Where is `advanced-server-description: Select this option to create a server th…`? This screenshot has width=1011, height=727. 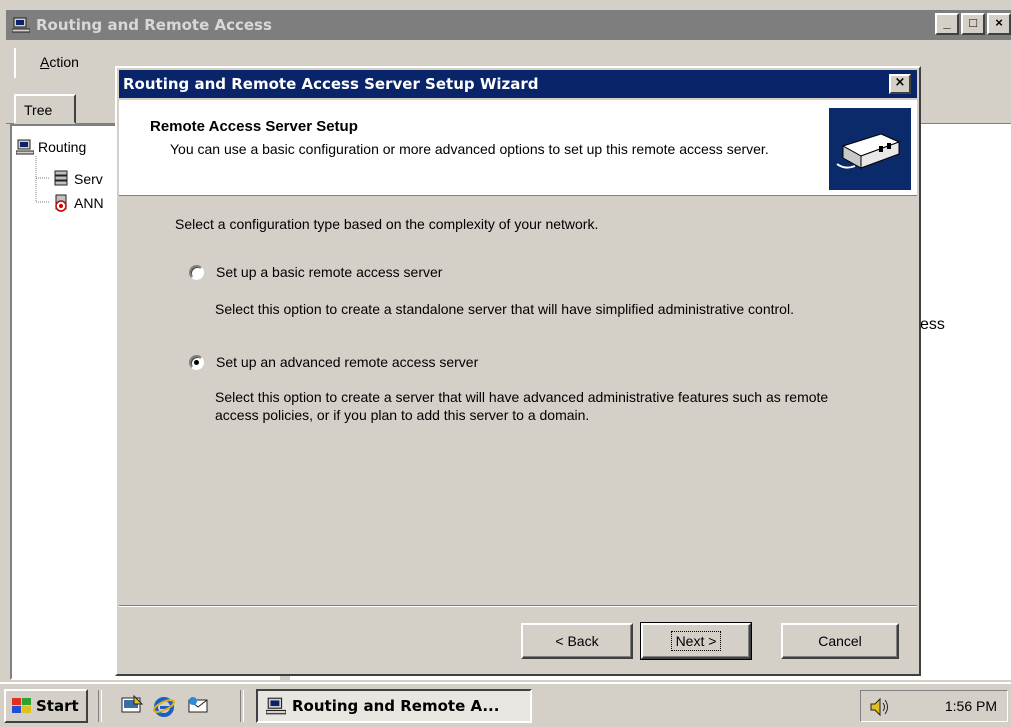 advanced-server-description: Select this option to create a server th… is located at coordinates (522, 406).